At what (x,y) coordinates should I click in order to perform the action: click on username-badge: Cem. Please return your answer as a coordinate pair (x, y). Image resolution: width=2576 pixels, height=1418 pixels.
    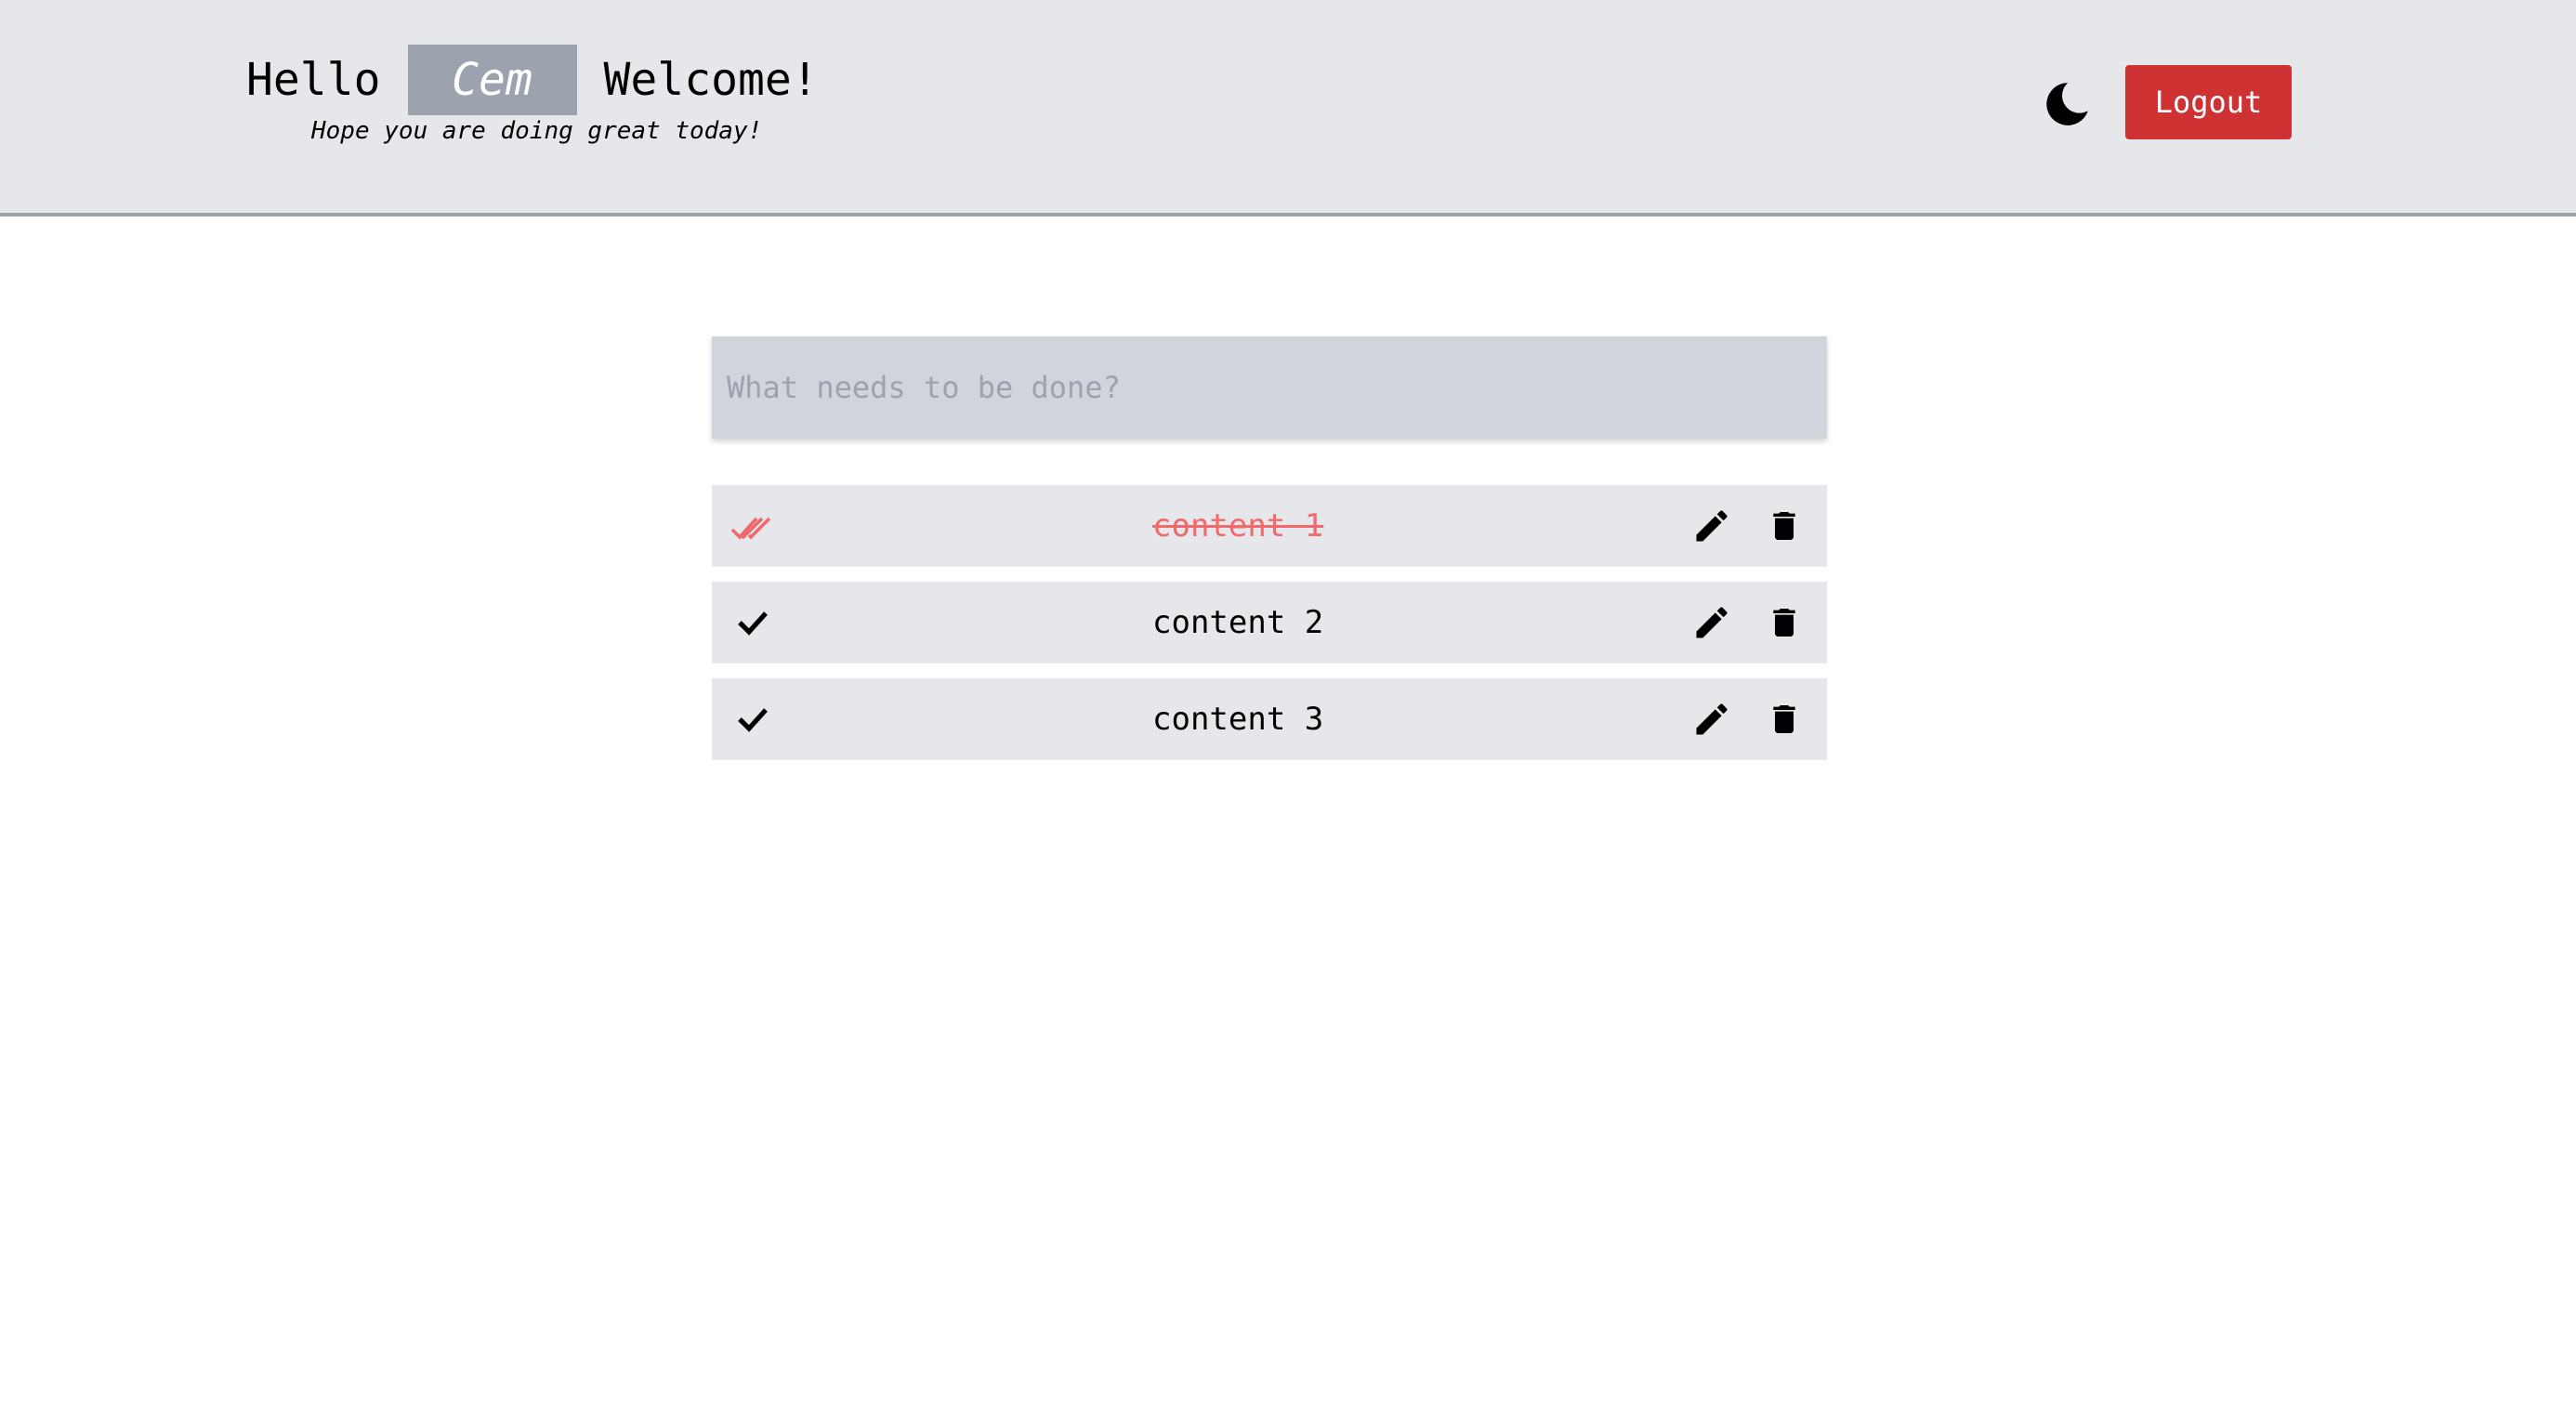
    Looking at the image, I should click on (492, 80).